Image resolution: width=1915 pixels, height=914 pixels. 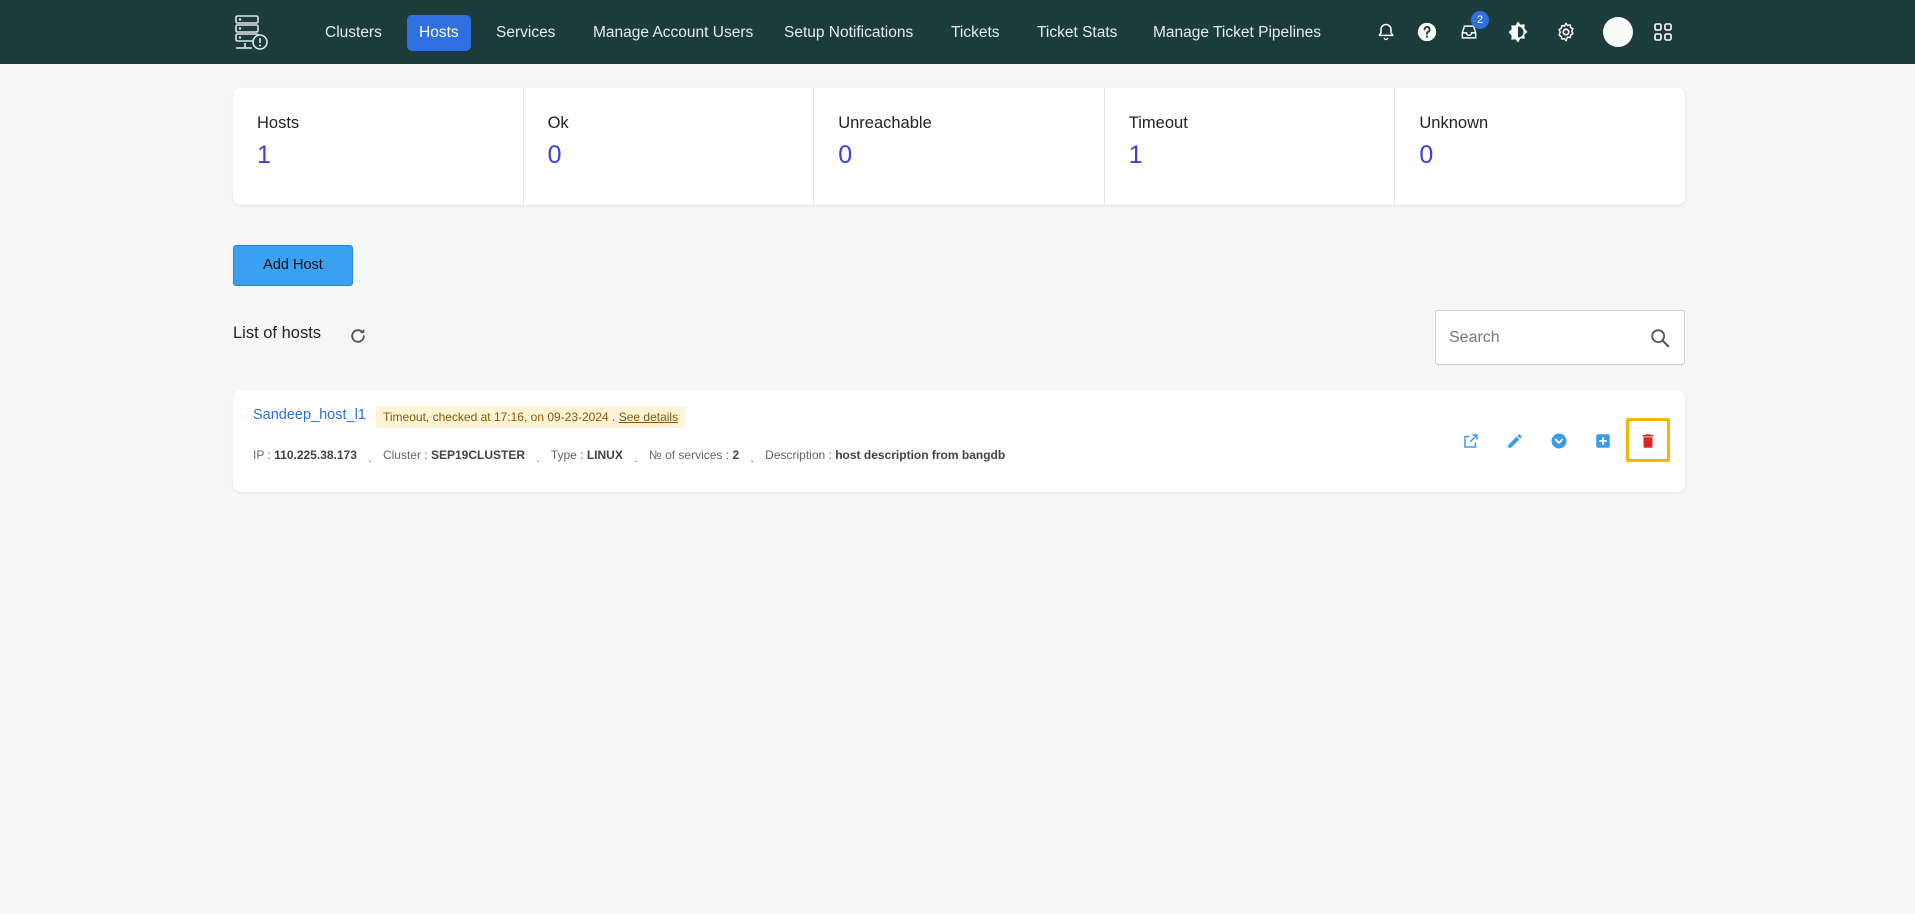 I want to click on cluster-label: Cluster :, so click(x=405, y=455).